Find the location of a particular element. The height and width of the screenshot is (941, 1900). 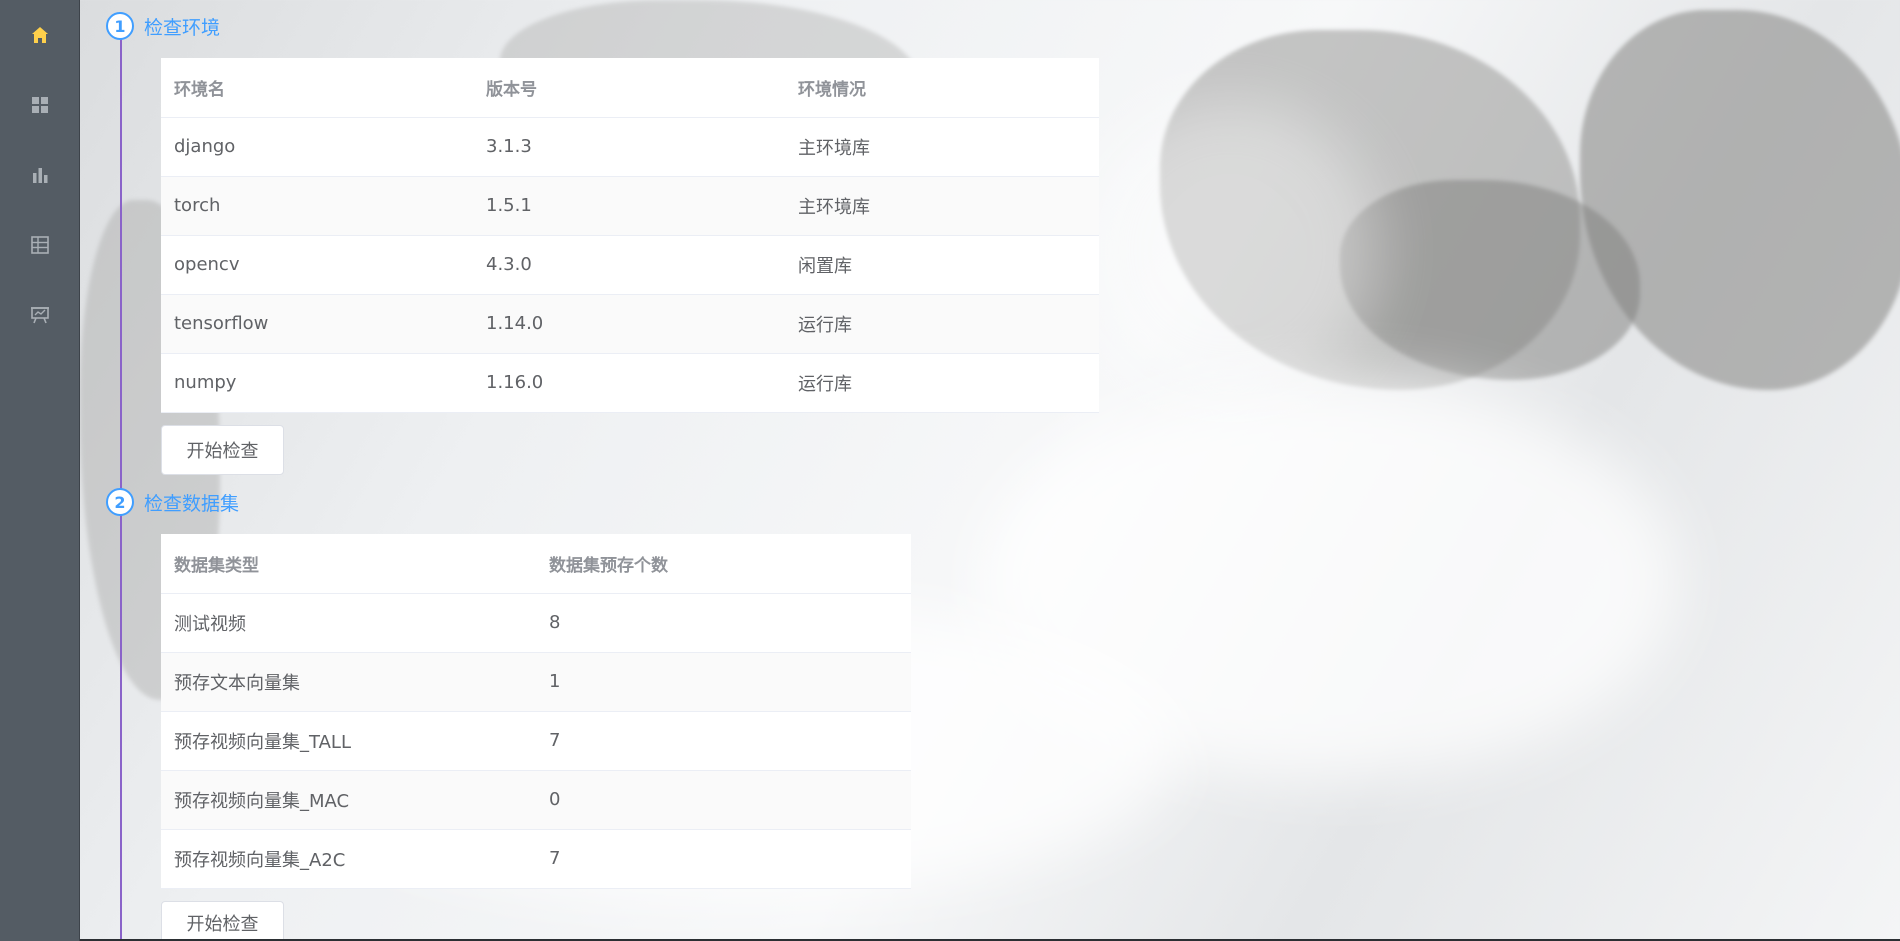

table-cell: 预存视频向量集_TALL is located at coordinates (348, 741).